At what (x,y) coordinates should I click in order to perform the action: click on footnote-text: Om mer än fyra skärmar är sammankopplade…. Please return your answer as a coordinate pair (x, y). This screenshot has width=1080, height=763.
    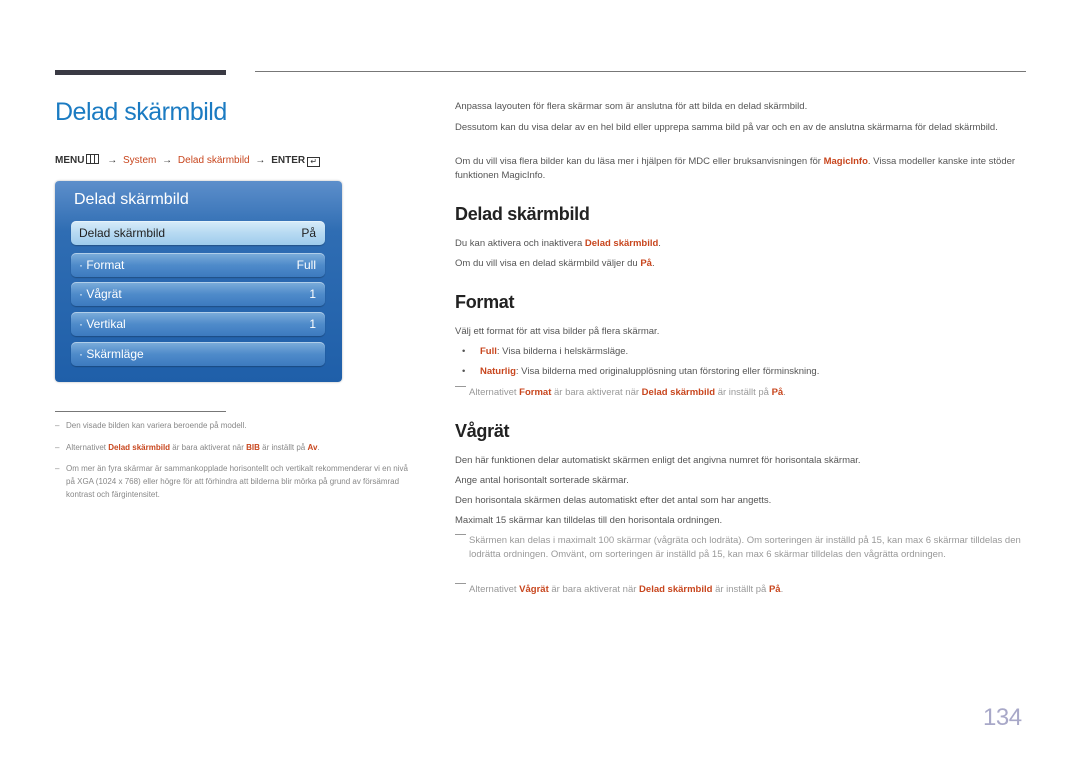
    Looking at the image, I should click on (237, 481).